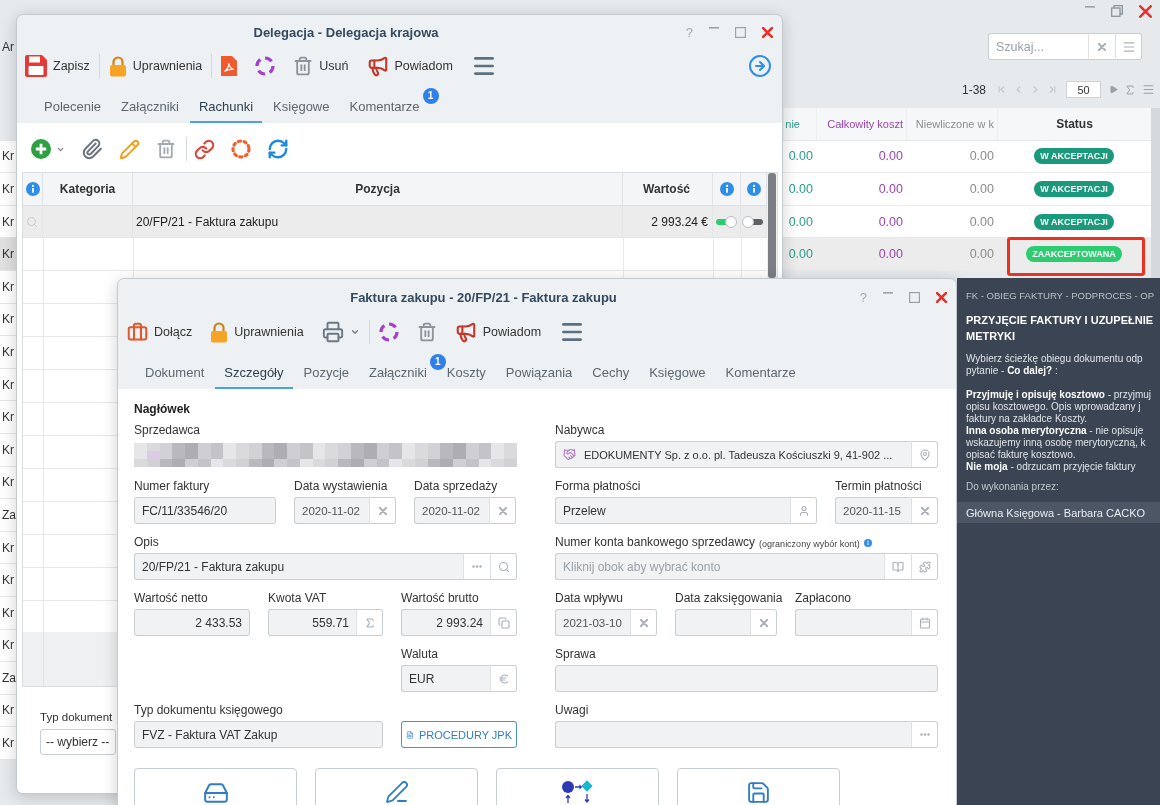 This screenshot has height=805, width=1160. What do you see at coordinates (592, 622) in the screenshot?
I see `date-field: 2021-03-10` at bounding box center [592, 622].